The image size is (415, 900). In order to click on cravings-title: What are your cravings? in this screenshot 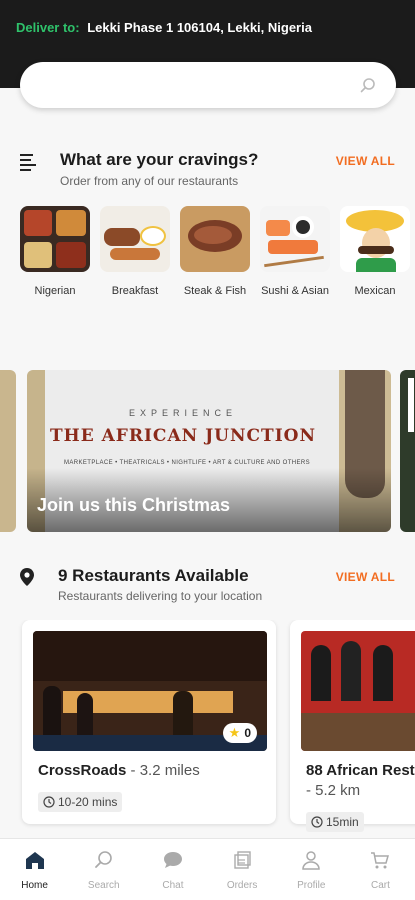, I will do `click(159, 159)`.